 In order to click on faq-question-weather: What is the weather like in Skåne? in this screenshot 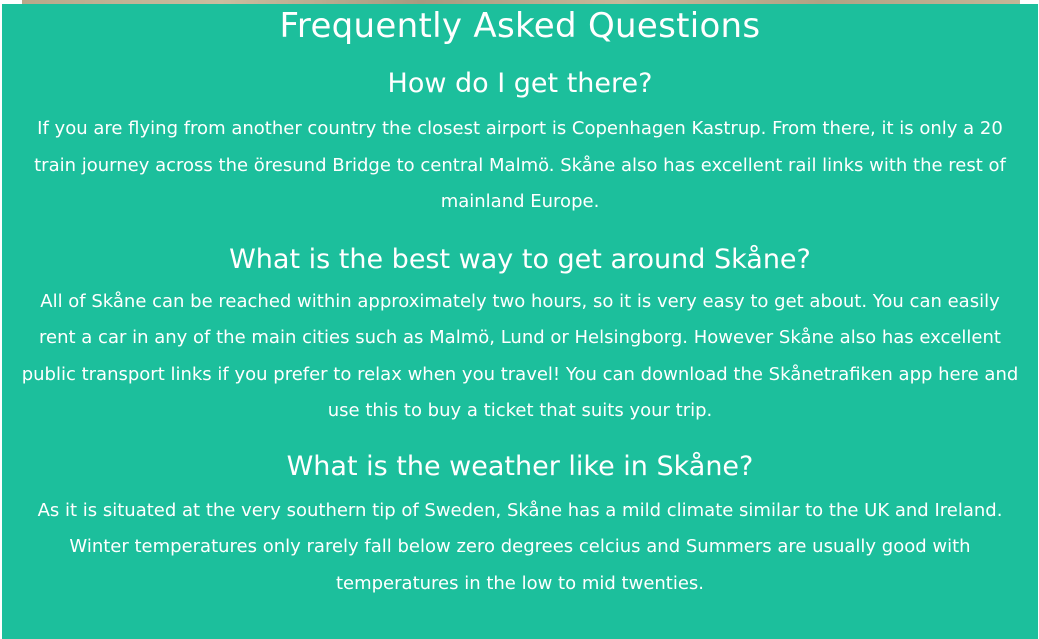, I will do `click(520, 466)`.